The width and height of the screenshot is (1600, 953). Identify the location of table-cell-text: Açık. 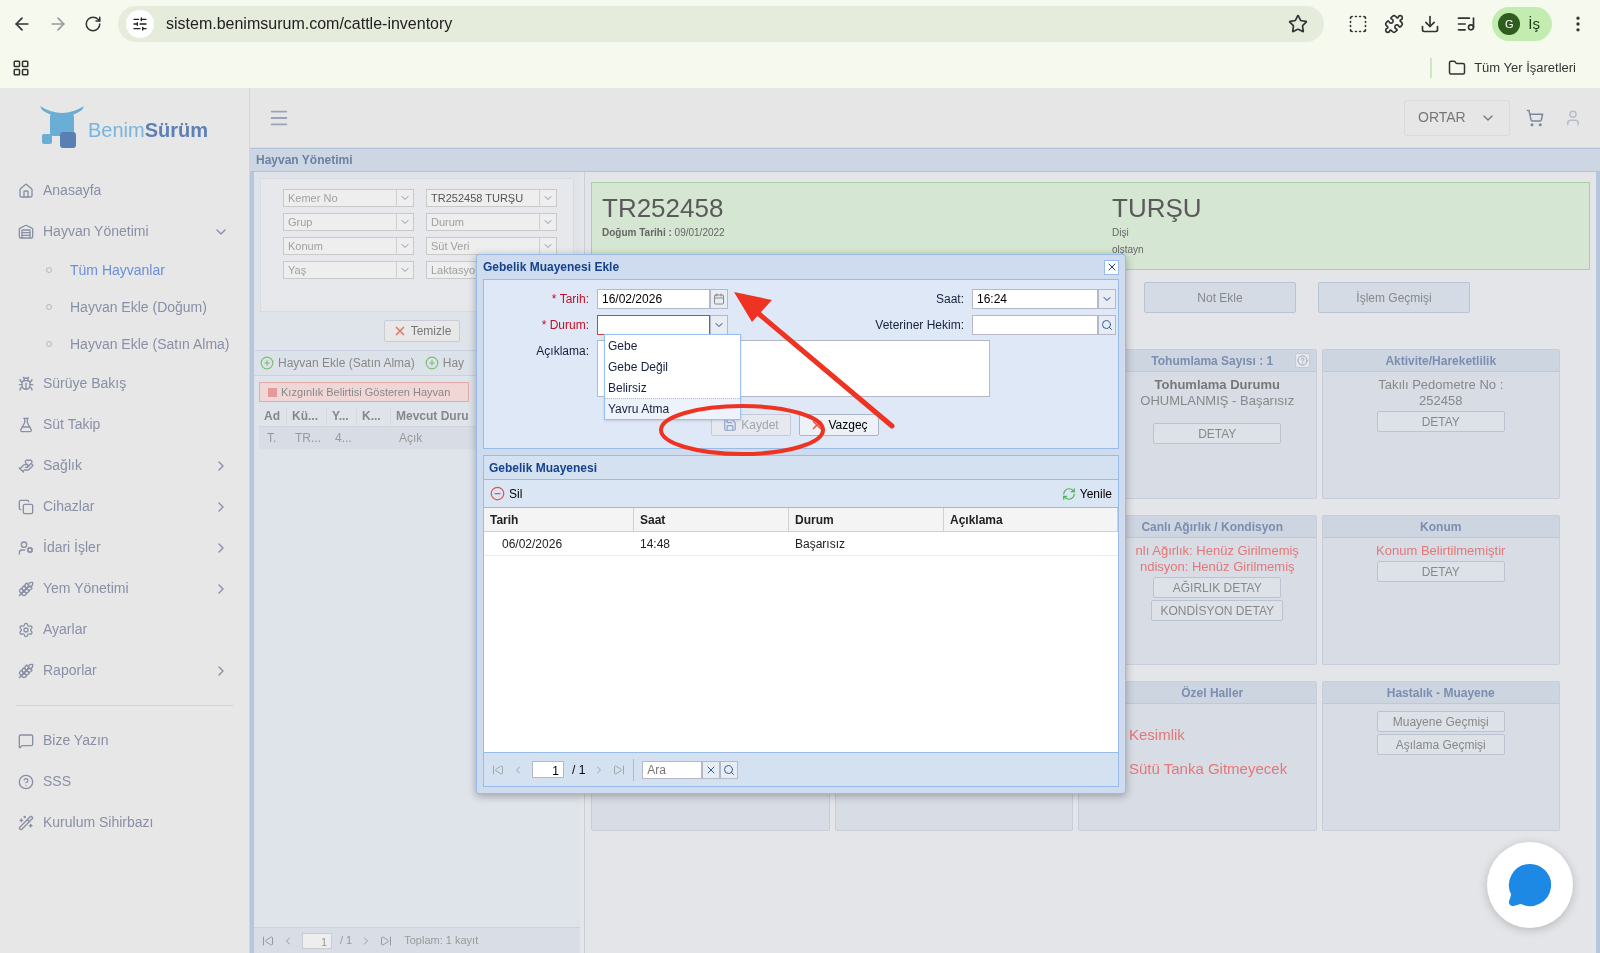
(411, 438).